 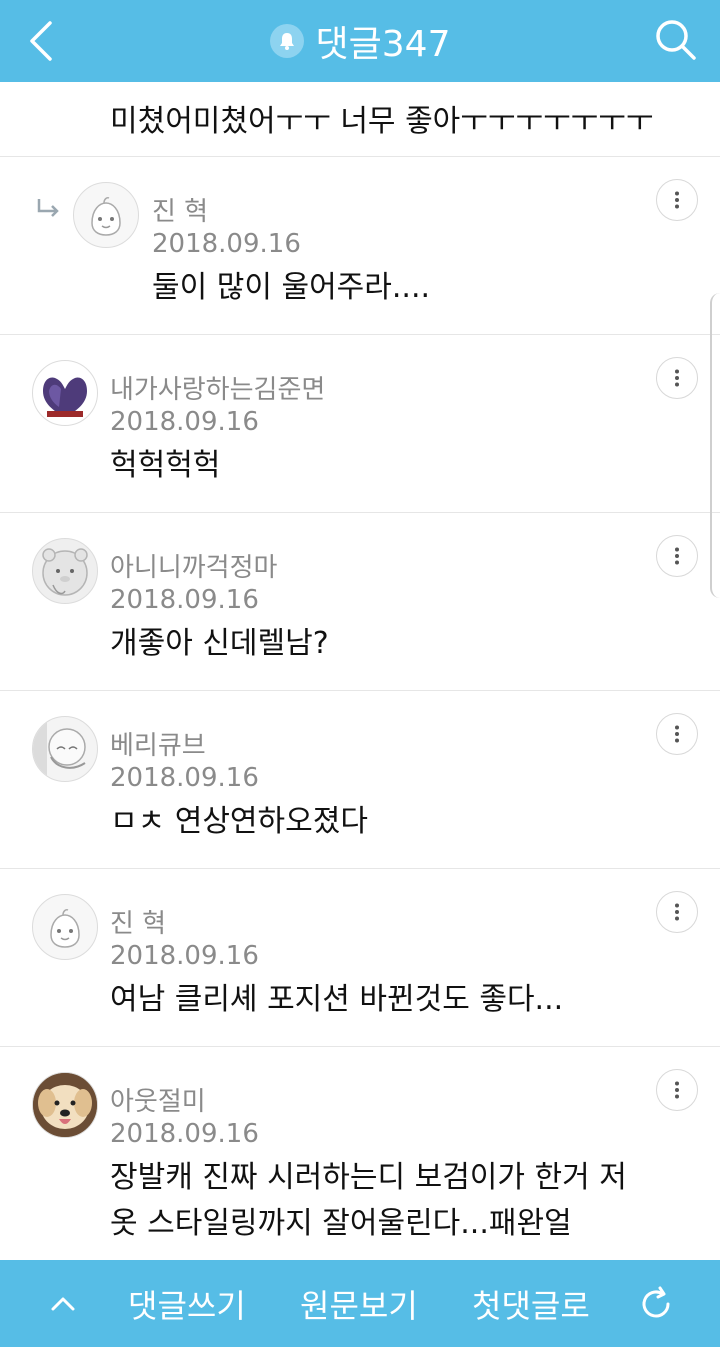 I want to click on scroll-top-button, so click(x=63, y=1303).